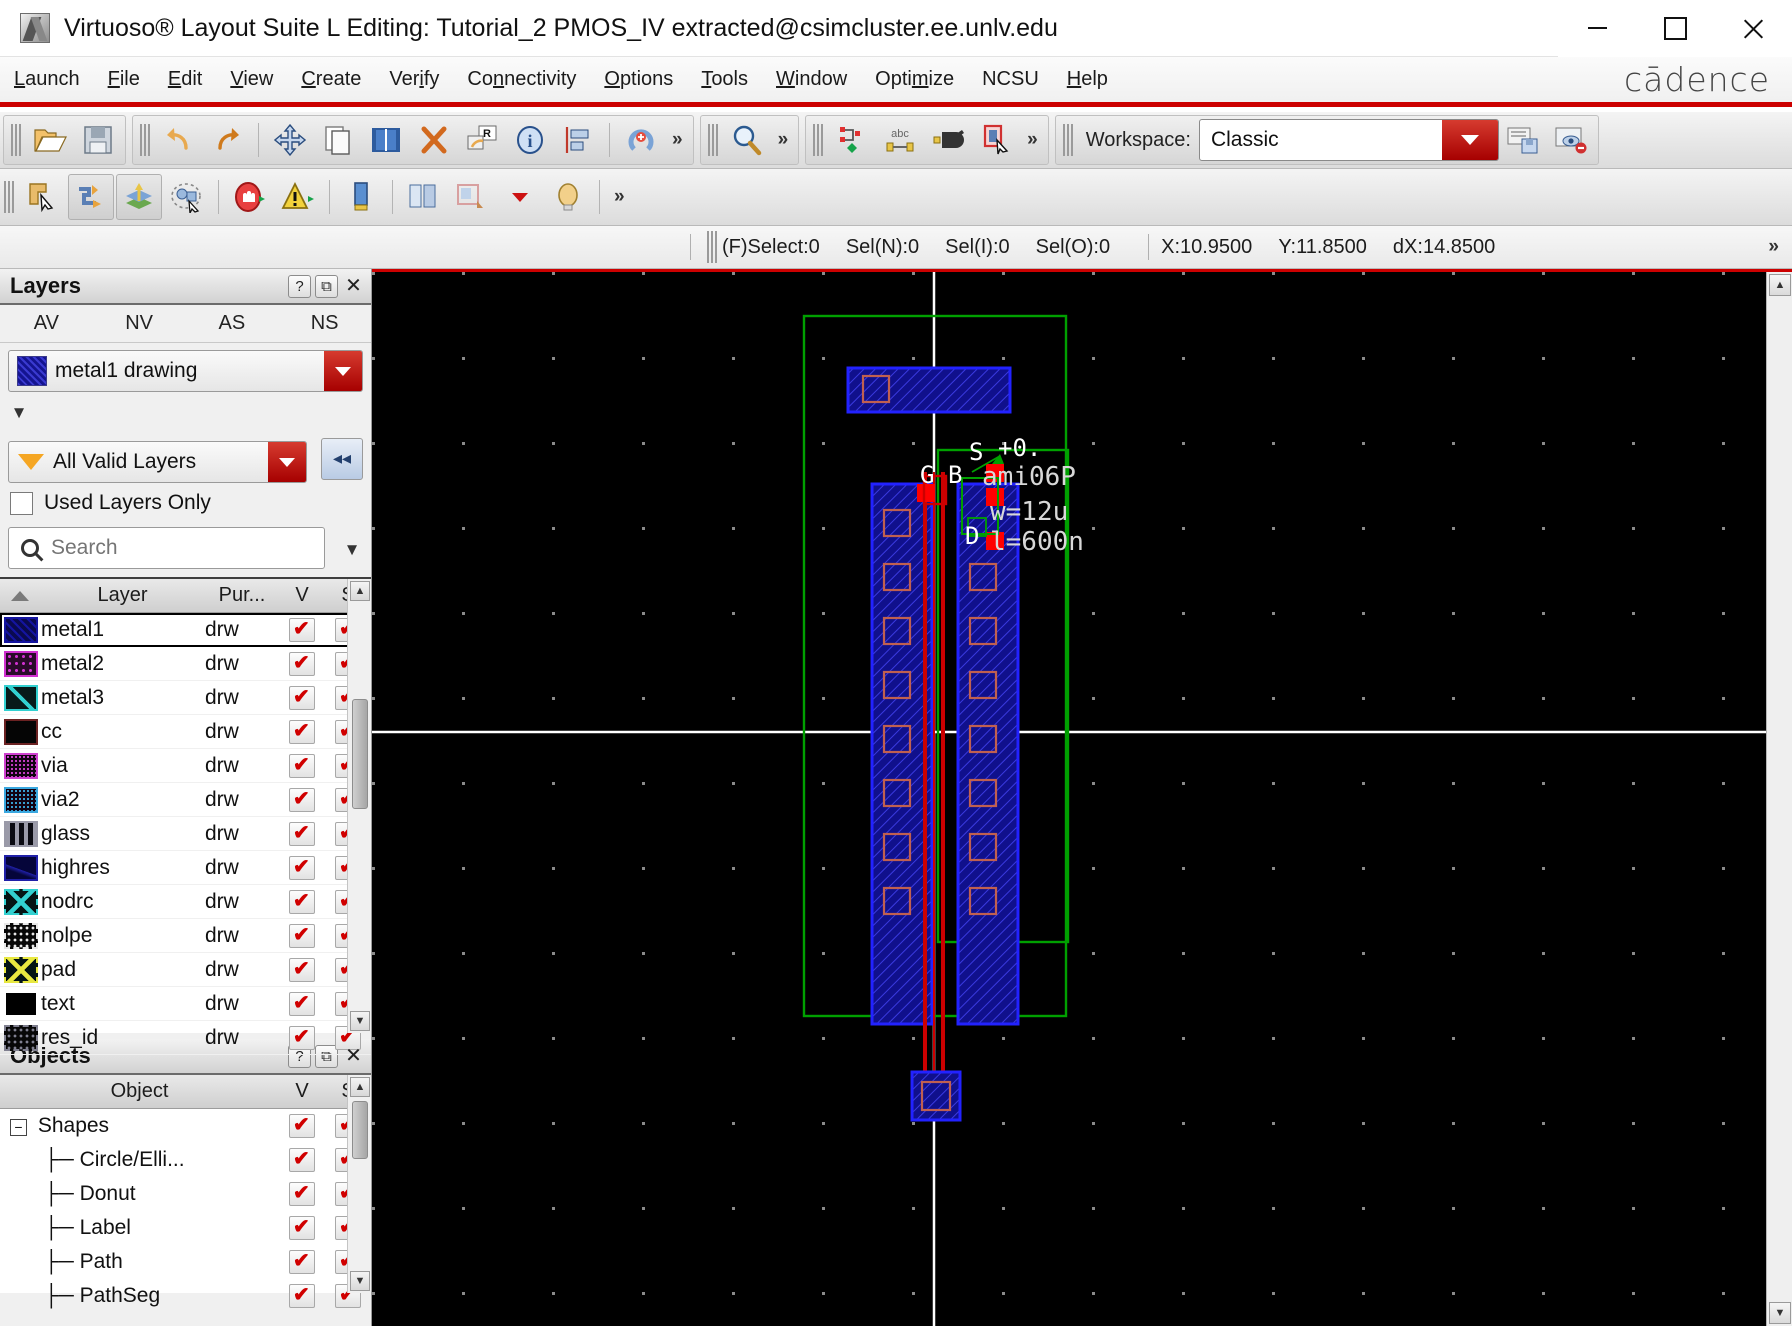 The width and height of the screenshot is (1792, 1326). I want to click on used-layers-only-checkbox, so click(21, 503).